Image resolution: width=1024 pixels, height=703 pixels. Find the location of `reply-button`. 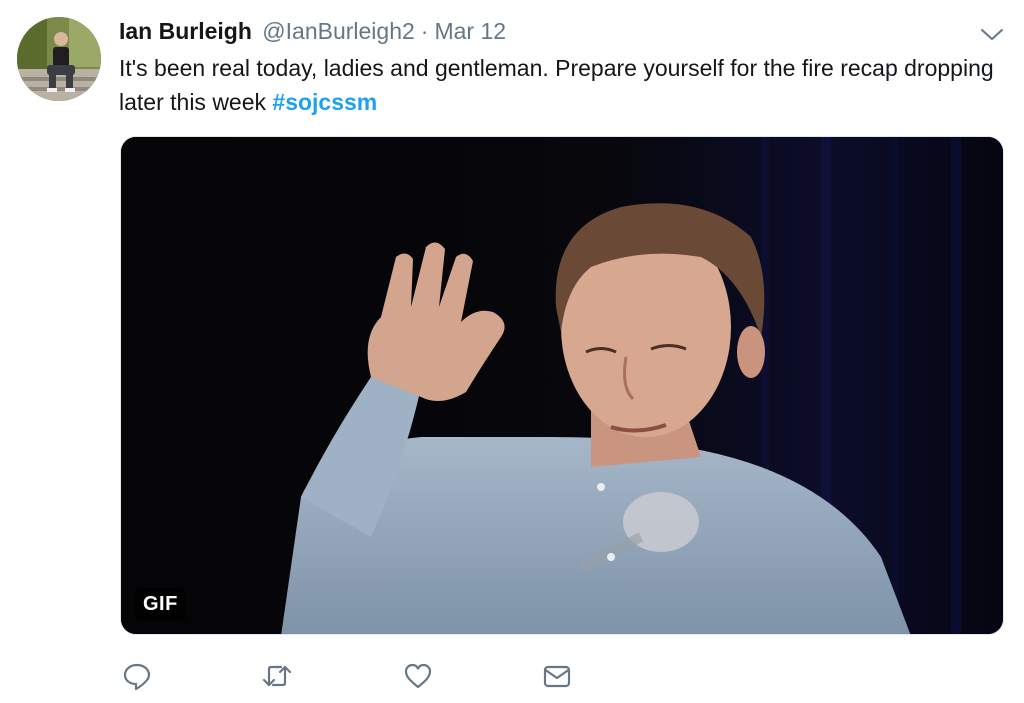

reply-button is located at coordinates (137, 676).